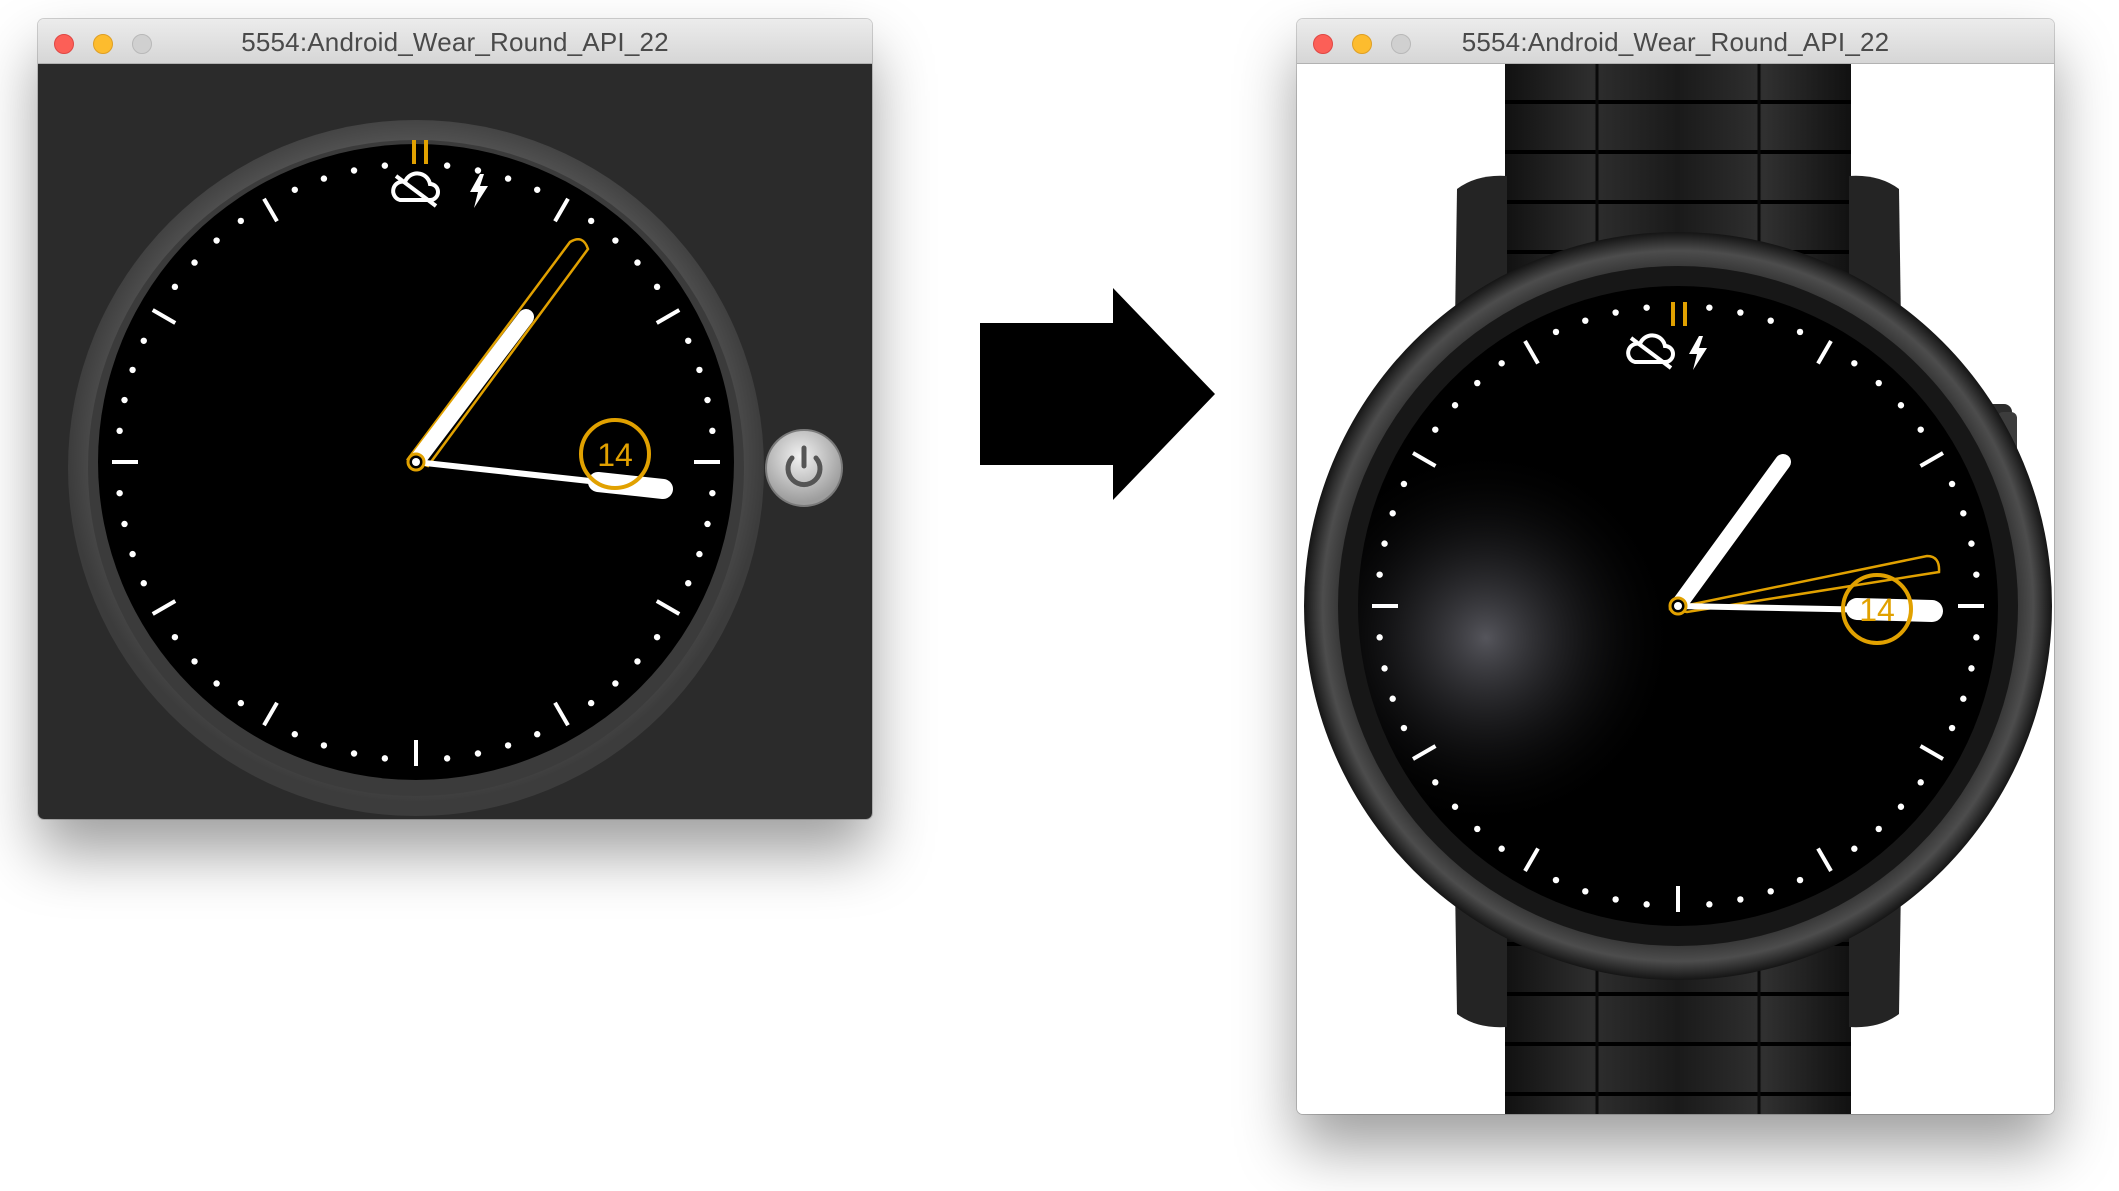 This screenshot has height=1191, width=2119. What do you see at coordinates (804, 468) in the screenshot?
I see `power-button` at bounding box center [804, 468].